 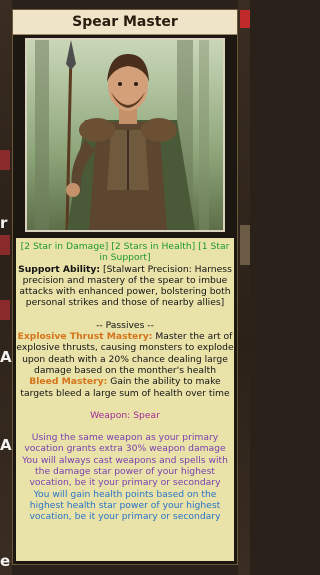 I want to click on background-right-marker, so click(x=245, y=19).